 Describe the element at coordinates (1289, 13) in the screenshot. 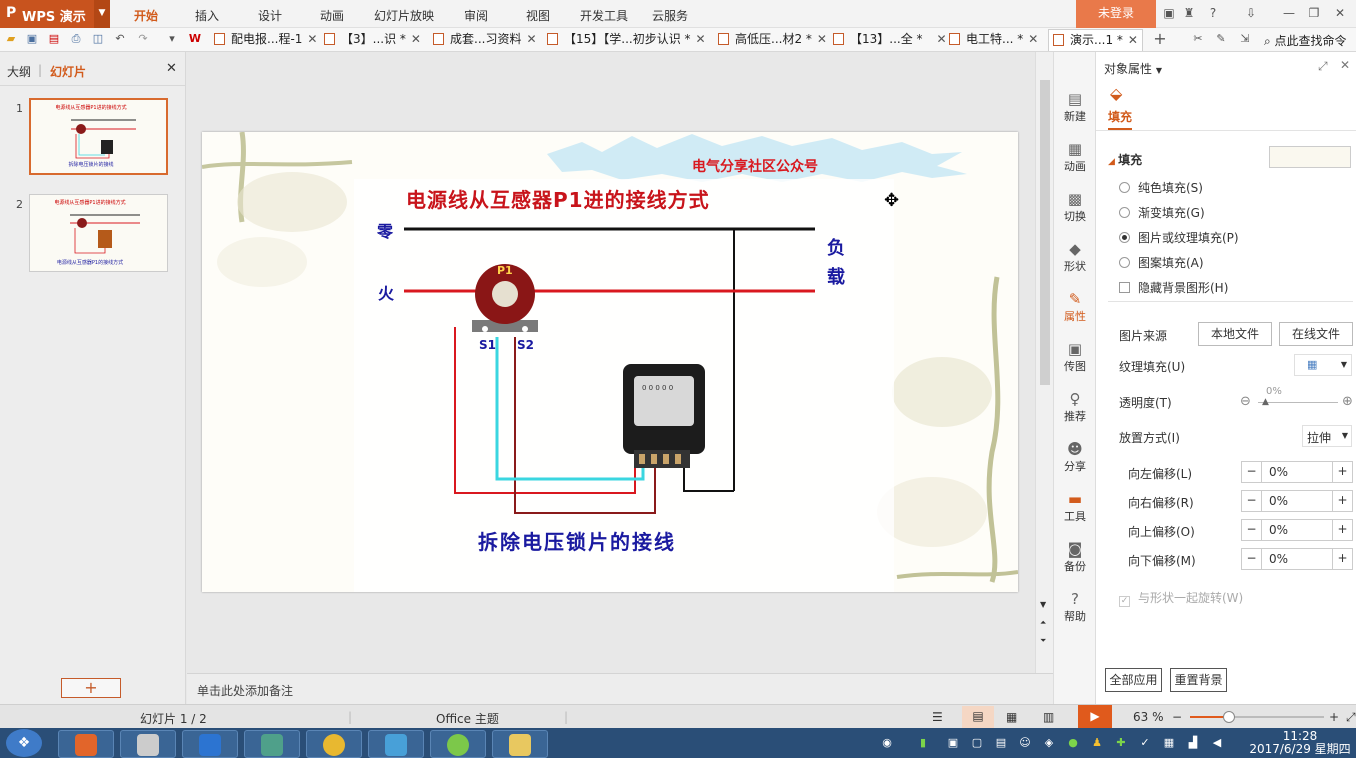

I see `minimize-icon: —` at that location.